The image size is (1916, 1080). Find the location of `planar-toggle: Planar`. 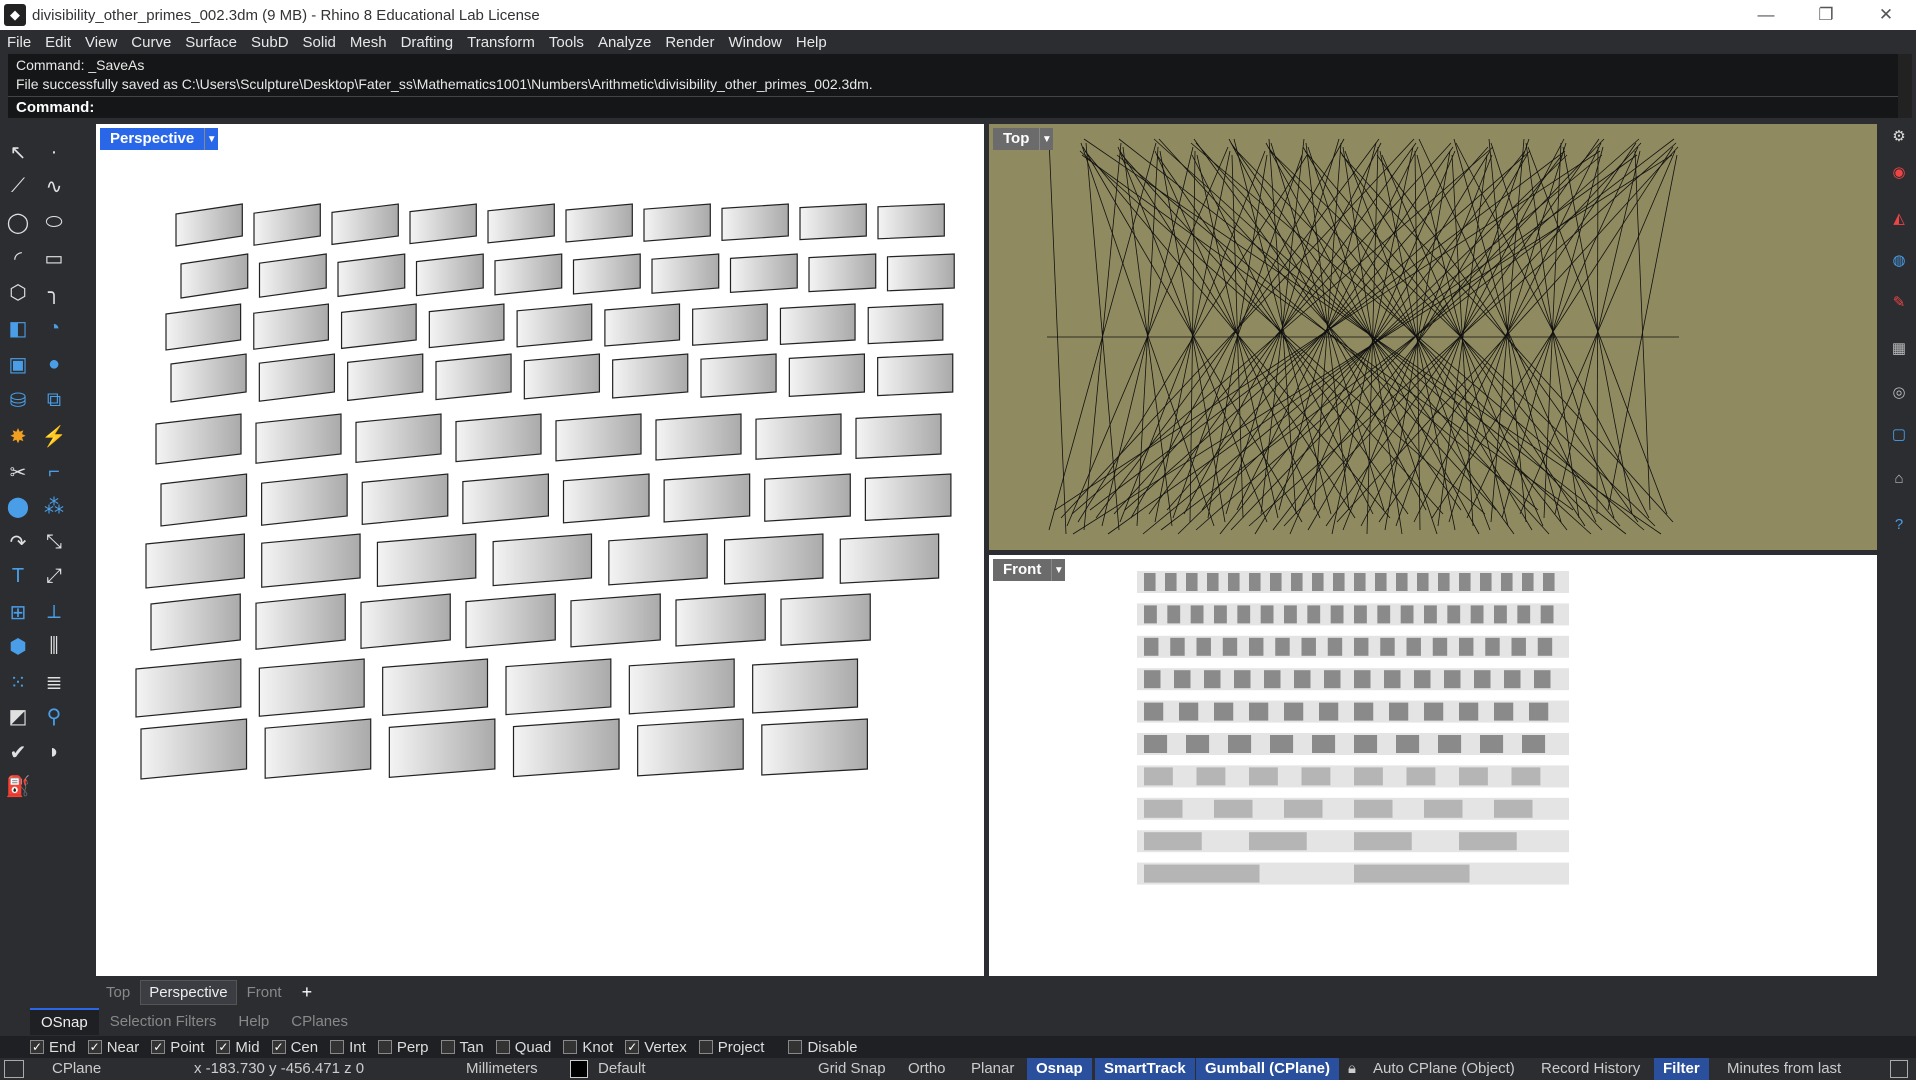

planar-toggle: Planar is located at coordinates (992, 1068).